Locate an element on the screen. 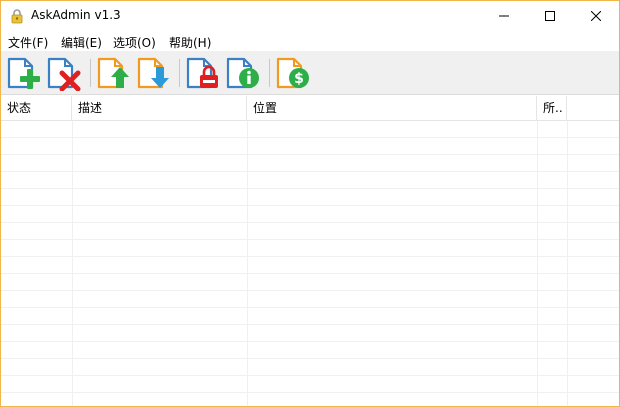 The image size is (620, 407). info-button is located at coordinates (243, 73).